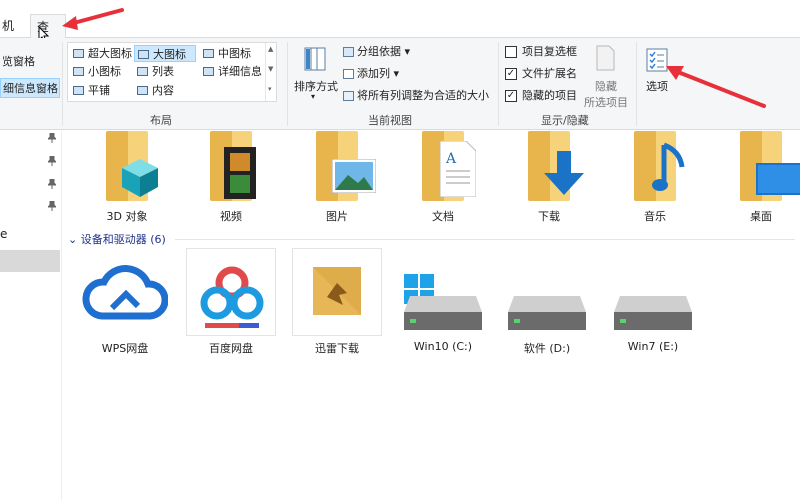 This screenshot has height=500, width=800. I want to click on ribbon-tab-bar: 机 查看, so click(400, 29).